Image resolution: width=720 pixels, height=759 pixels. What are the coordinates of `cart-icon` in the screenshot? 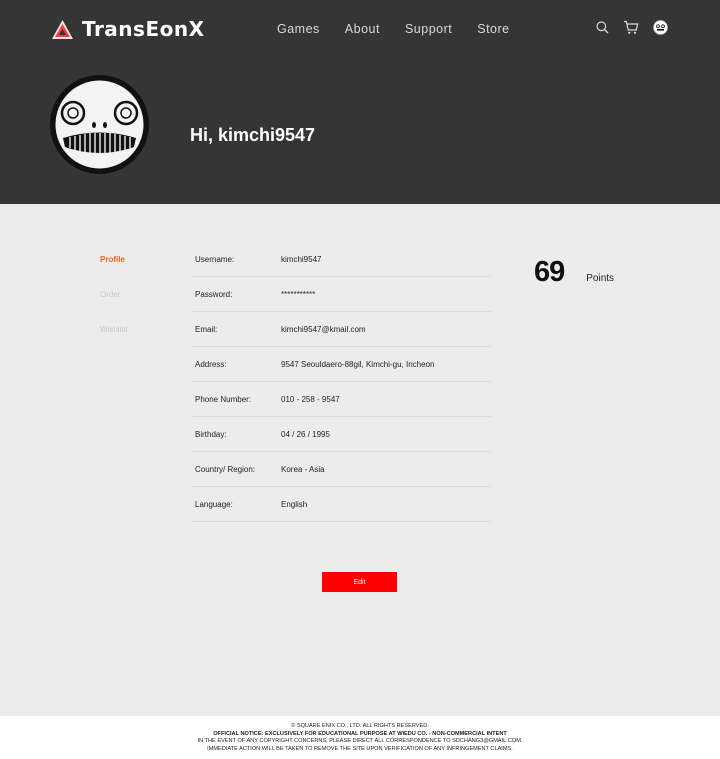 It's located at (631, 27).